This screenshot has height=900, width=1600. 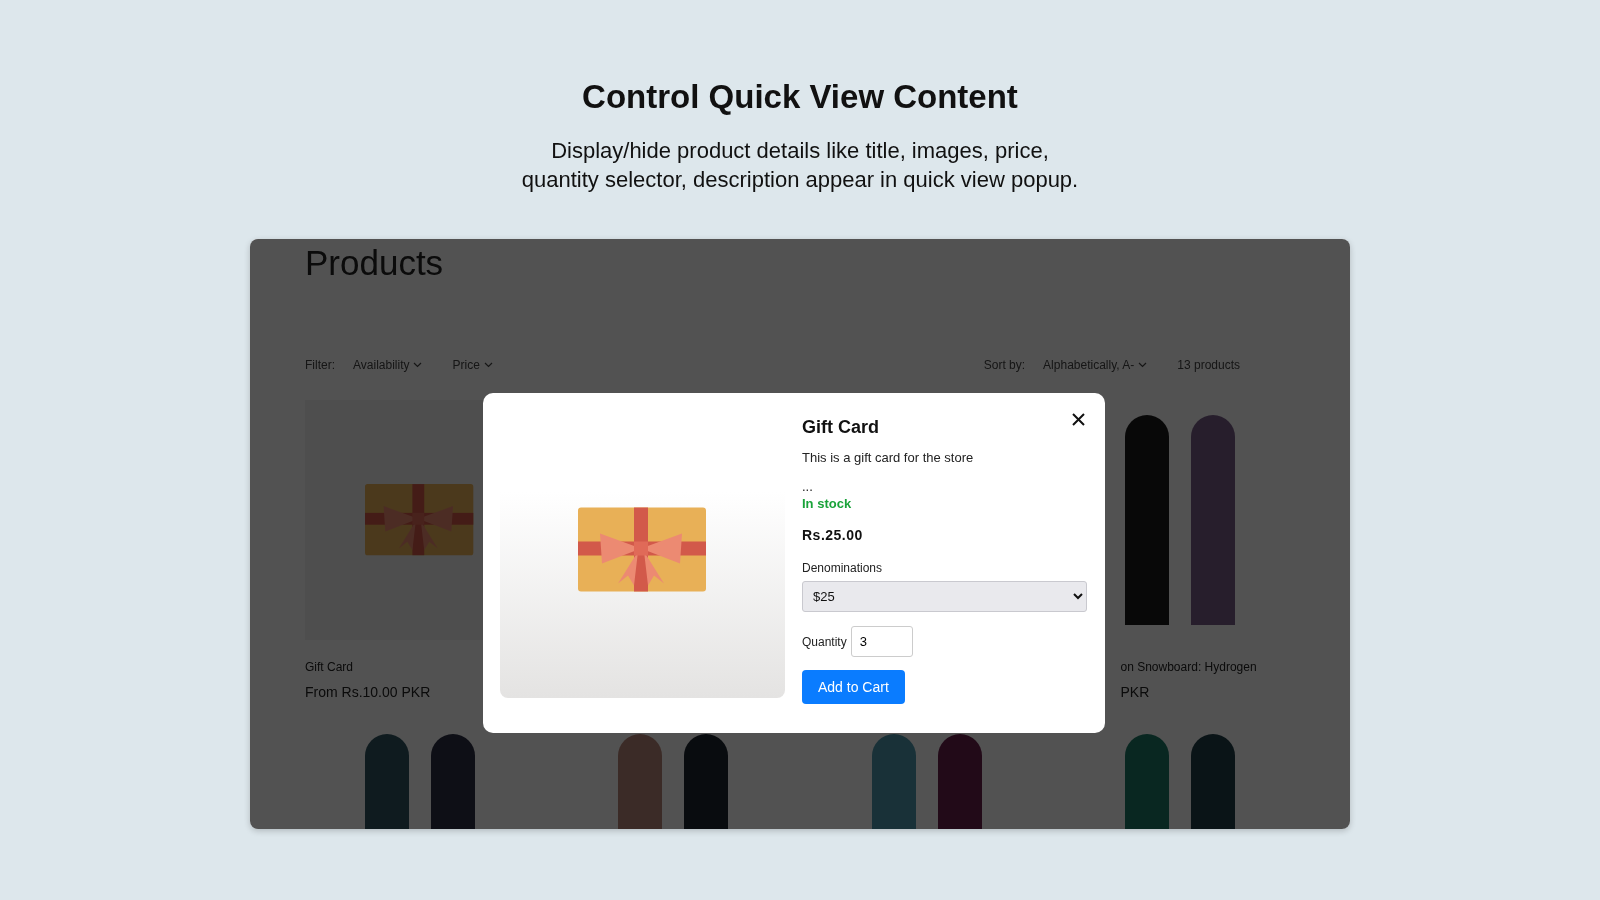 What do you see at coordinates (320, 365) in the screenshot?
I see `filter-label: Filter:` at bounding box center [320, 365].